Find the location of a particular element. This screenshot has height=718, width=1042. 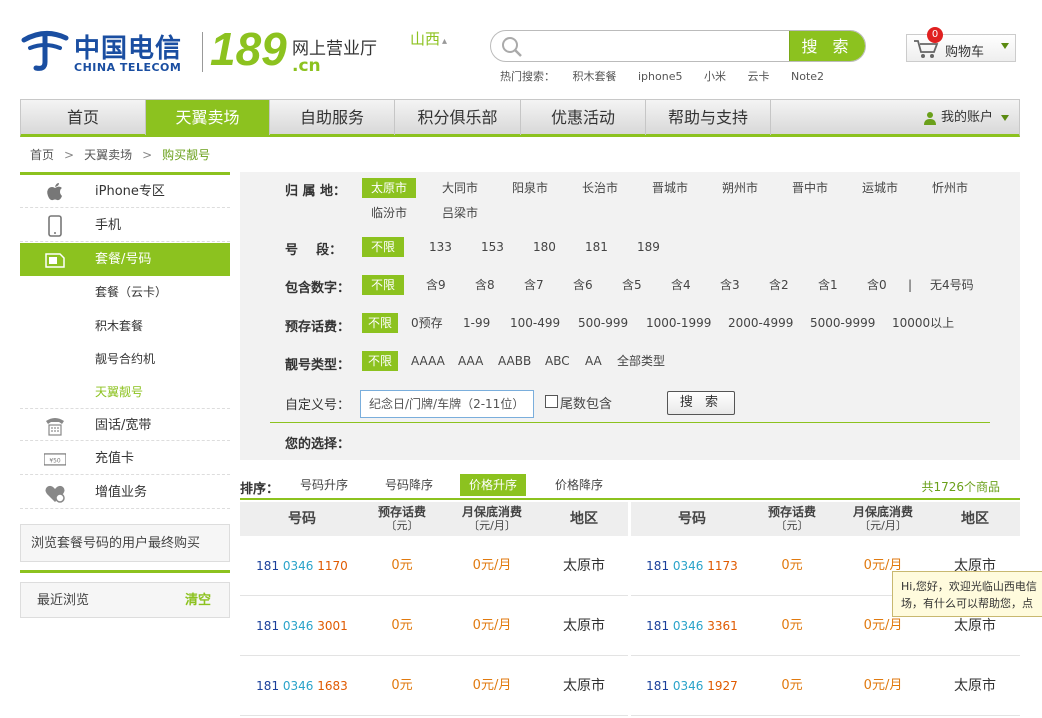

digit-option: 含5 is located at coordinates (632, 285).